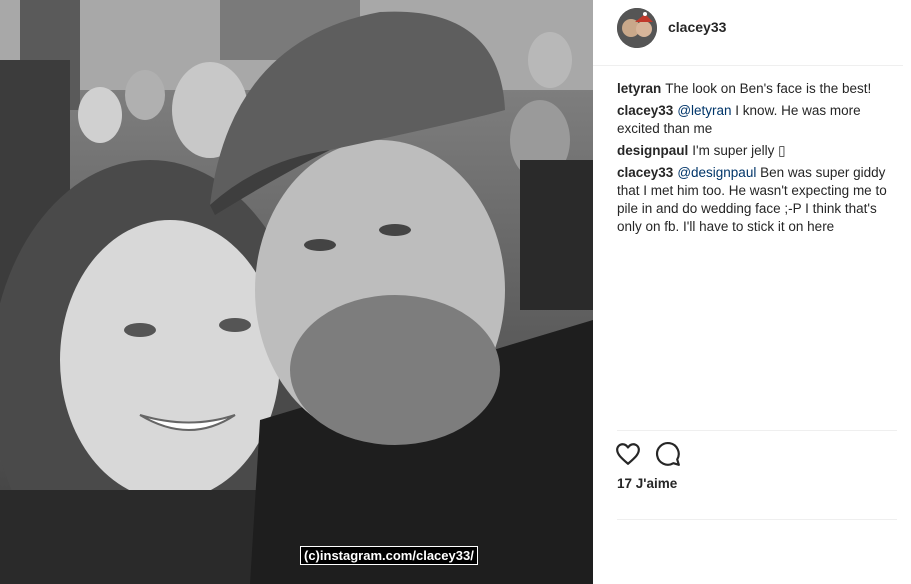  What do you see at coordinates (748, 33) in the screenshot?
I see `post-header: clacey33` at bounding box center [748, 33].